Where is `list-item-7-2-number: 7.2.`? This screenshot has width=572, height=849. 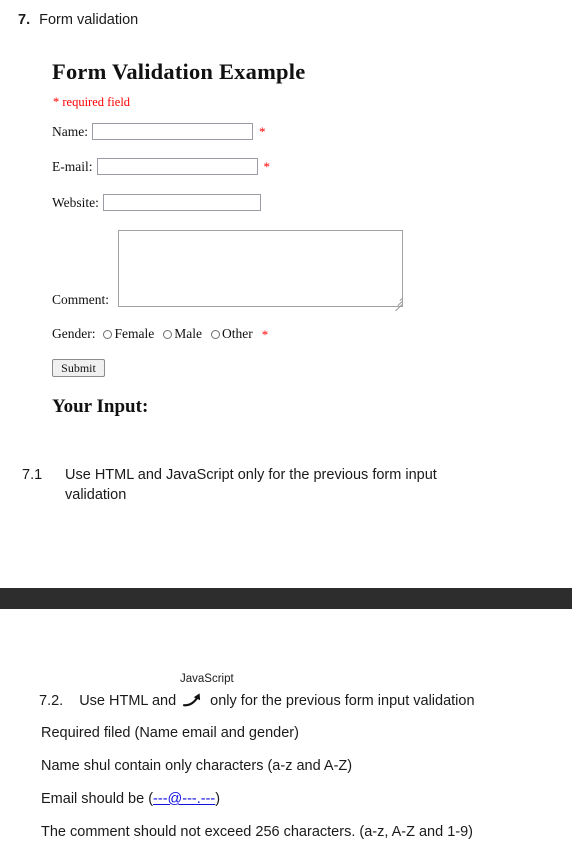 list-item-7-2-number: 7.2. is located at coordinates (51, 701).